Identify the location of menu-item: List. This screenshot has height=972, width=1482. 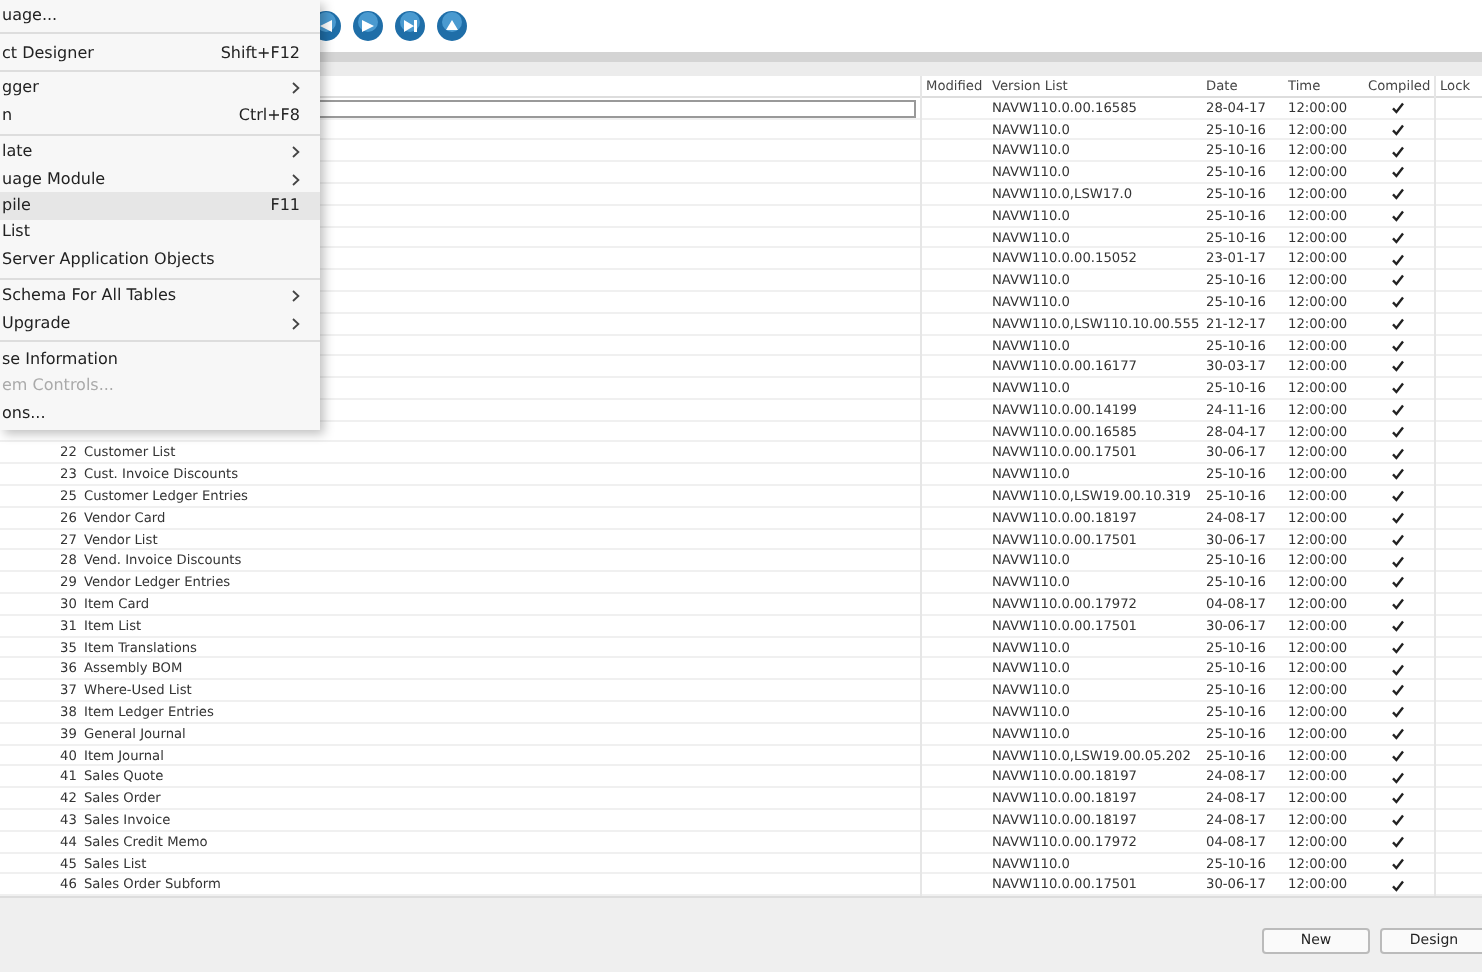
(160, 233).